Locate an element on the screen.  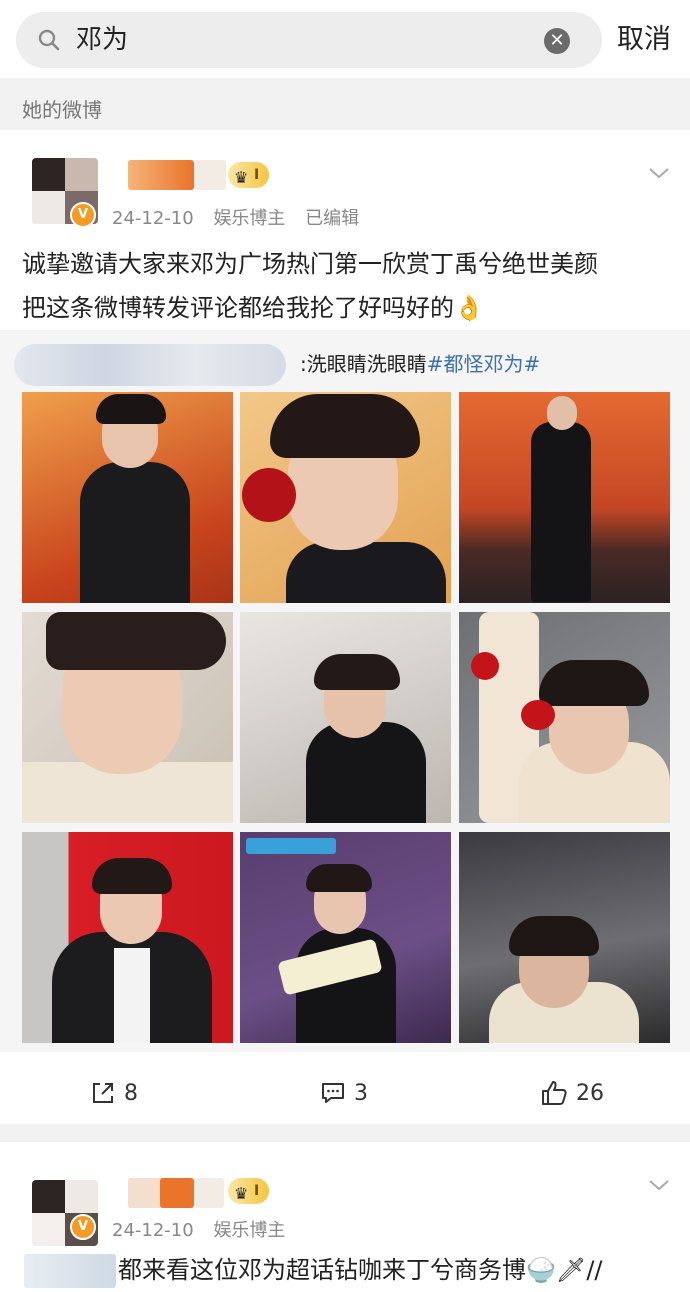
repost-button: 8 is located at coordinates (114, 1093).